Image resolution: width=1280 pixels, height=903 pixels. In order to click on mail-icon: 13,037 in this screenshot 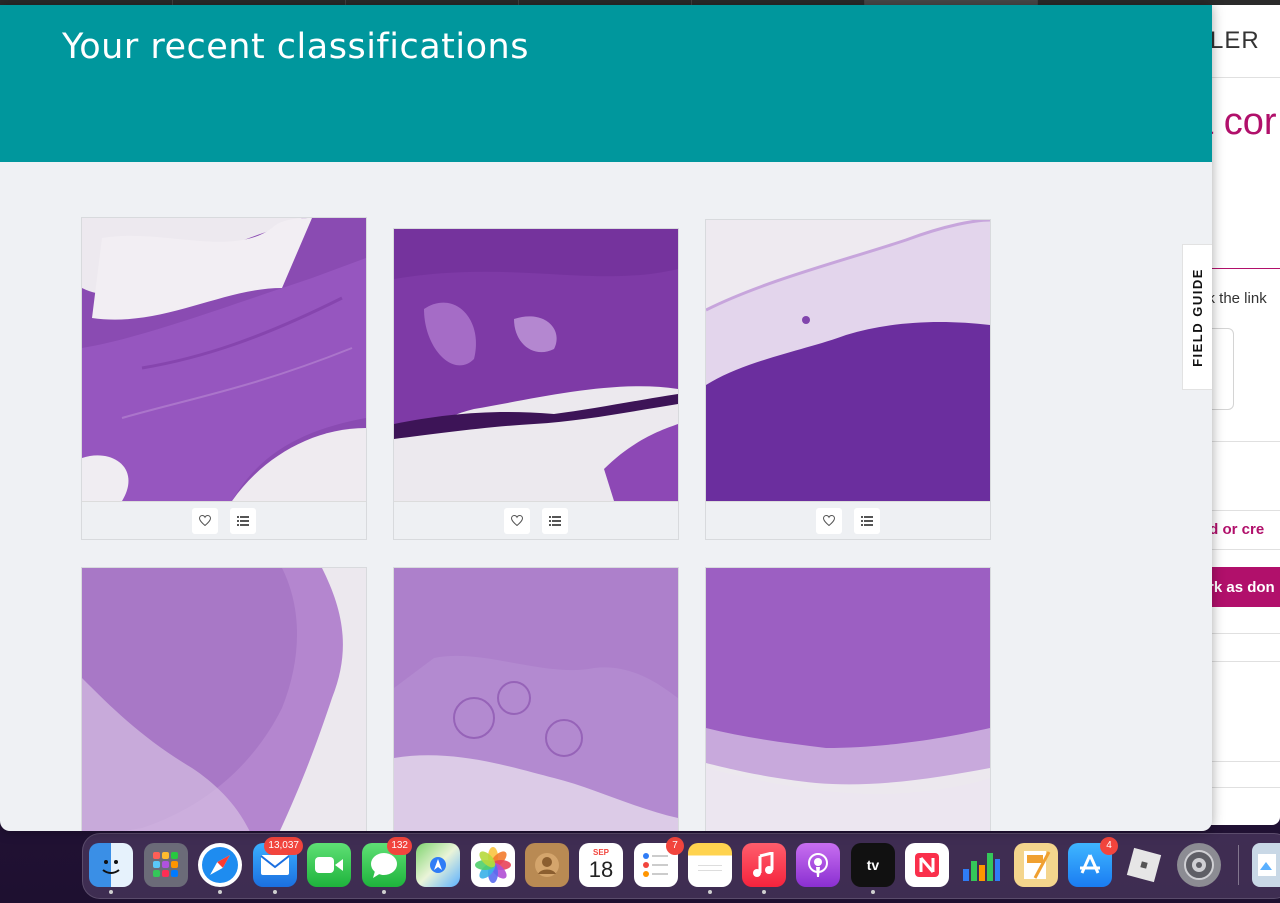, I will do `click(278, 862)`.